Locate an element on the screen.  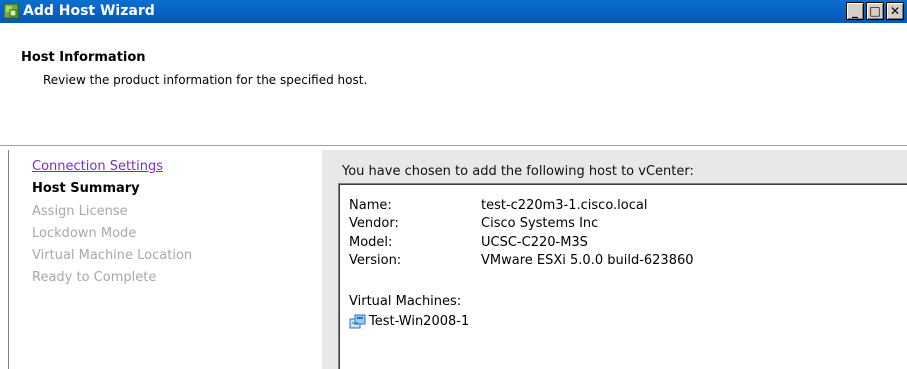
step-host-summary: Host Summary is located at coordinates (86, 188).